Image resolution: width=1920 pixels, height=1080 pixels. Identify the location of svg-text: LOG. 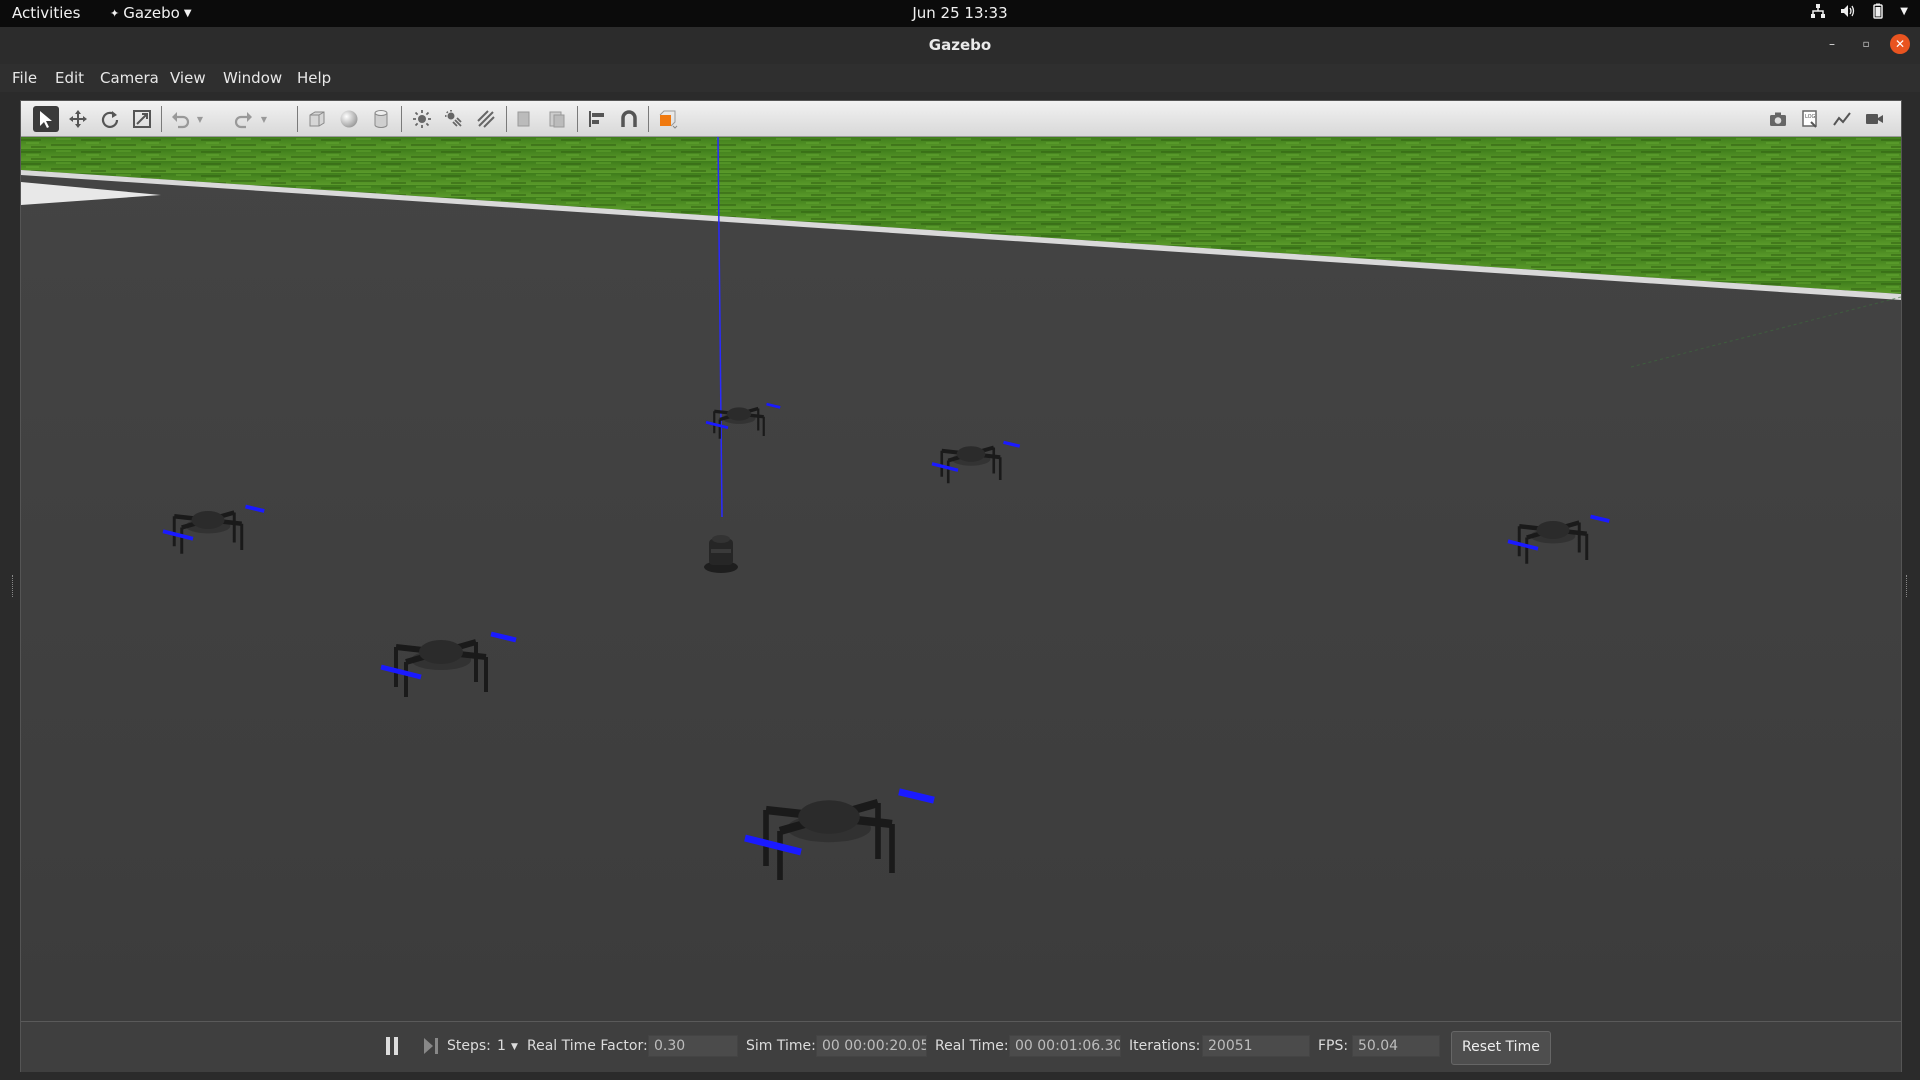
(1810, 117).